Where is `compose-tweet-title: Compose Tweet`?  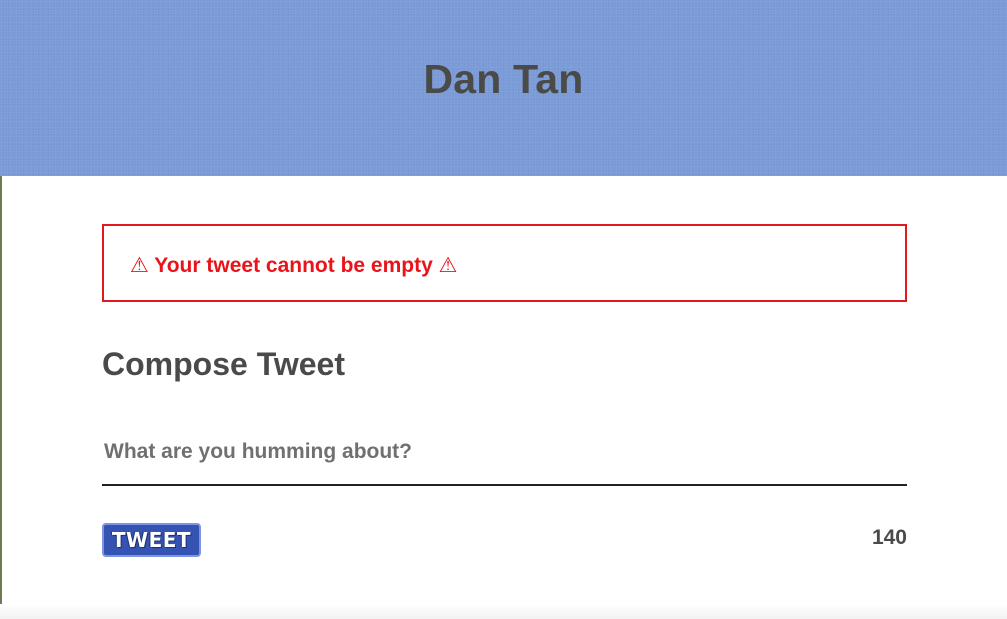 compose-tweet-title: Compose Tweet is located at coordinates (223, 364).